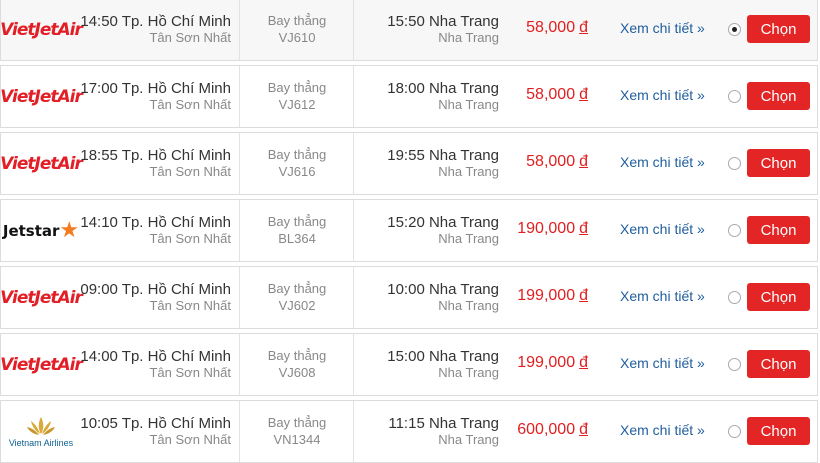 This screenshot has width=820, height=463. I want to click on price-value: 199,000, so click(546, 295).